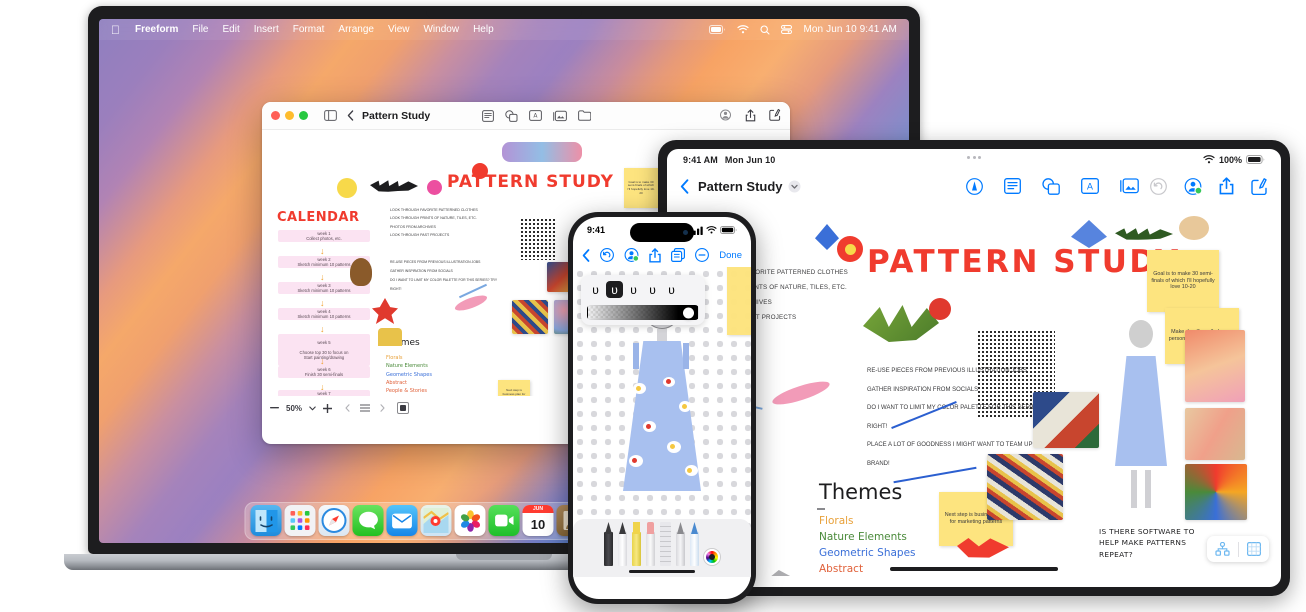  Describe the element at coordinates (688, 312) in the screenshot. I see `slider-knob` at that location.